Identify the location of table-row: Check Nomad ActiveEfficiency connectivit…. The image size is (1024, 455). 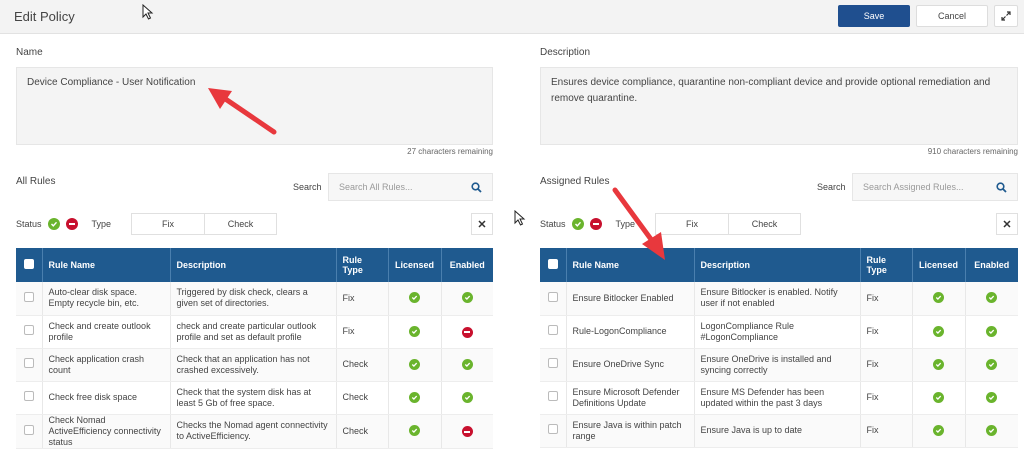
(254, 431).